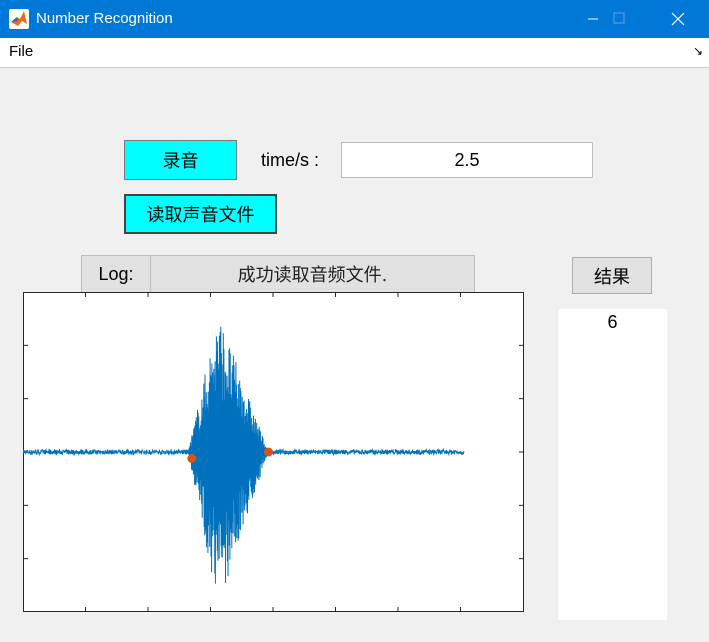 The image size is (709, 642). I want to click on maximize-icon, so click(619, 18).